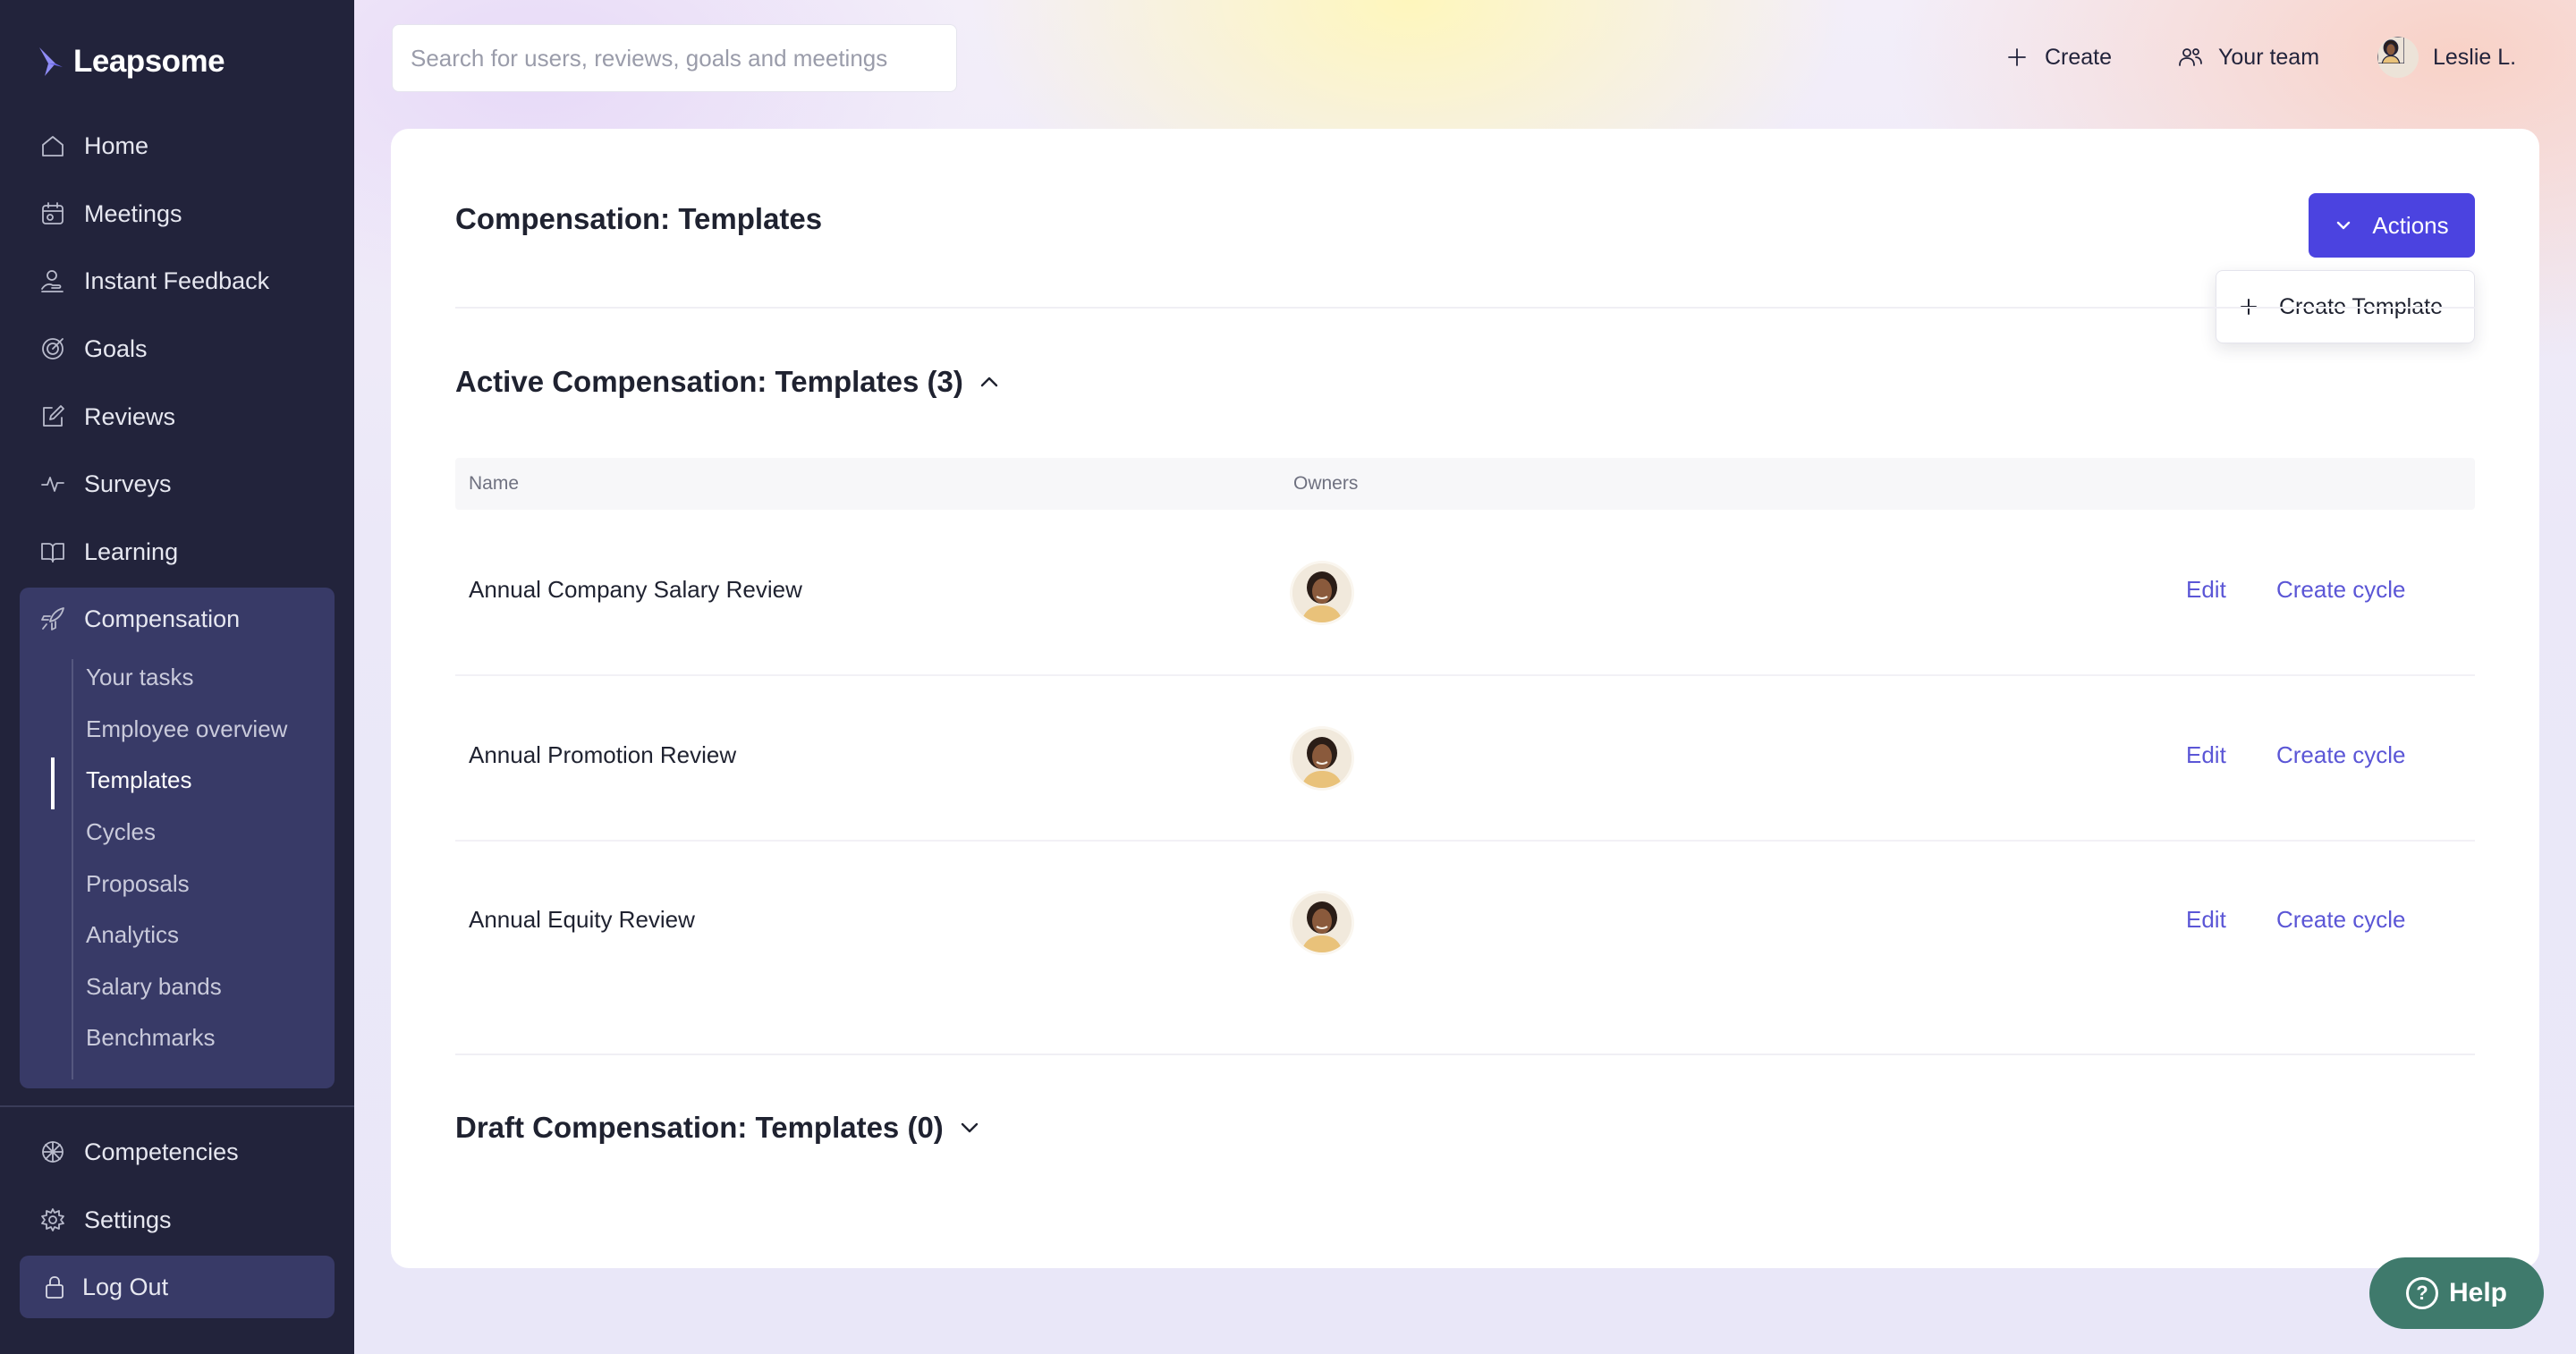  What do you see at coordinates (1465, 922) in the screenshot?
I see `table-row: Annual Equity Review Edit Create cycle` at bounding box center [1465, 922].